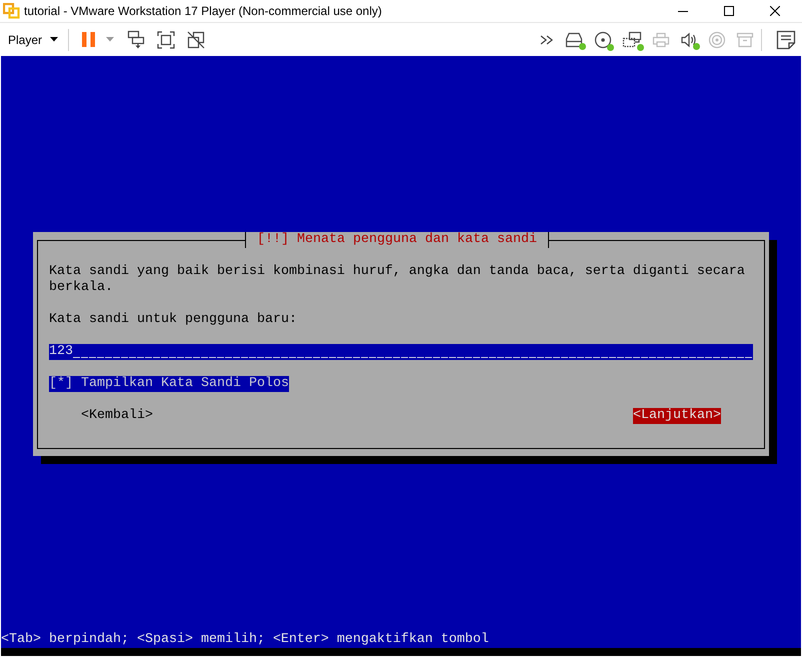  What do you see at coordinates (677, 416) in the screenshot?
I see `dialog-button: <Lanjutkan>` at bounding box center [677, 416].